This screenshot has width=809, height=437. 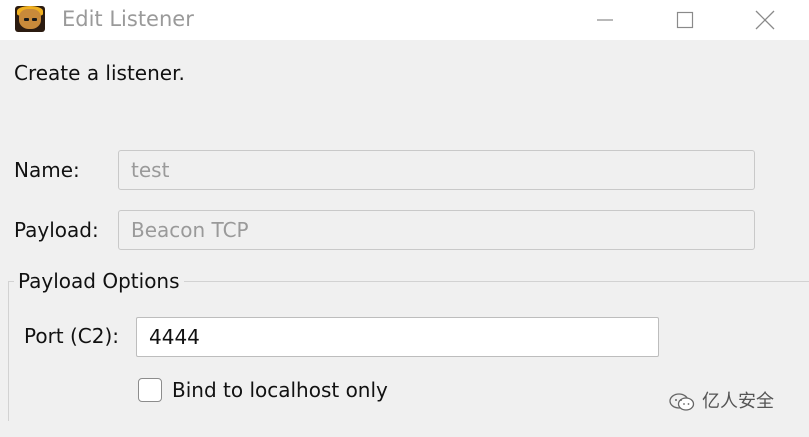 I want to click on name-field: test, so click(x=436, y=170).